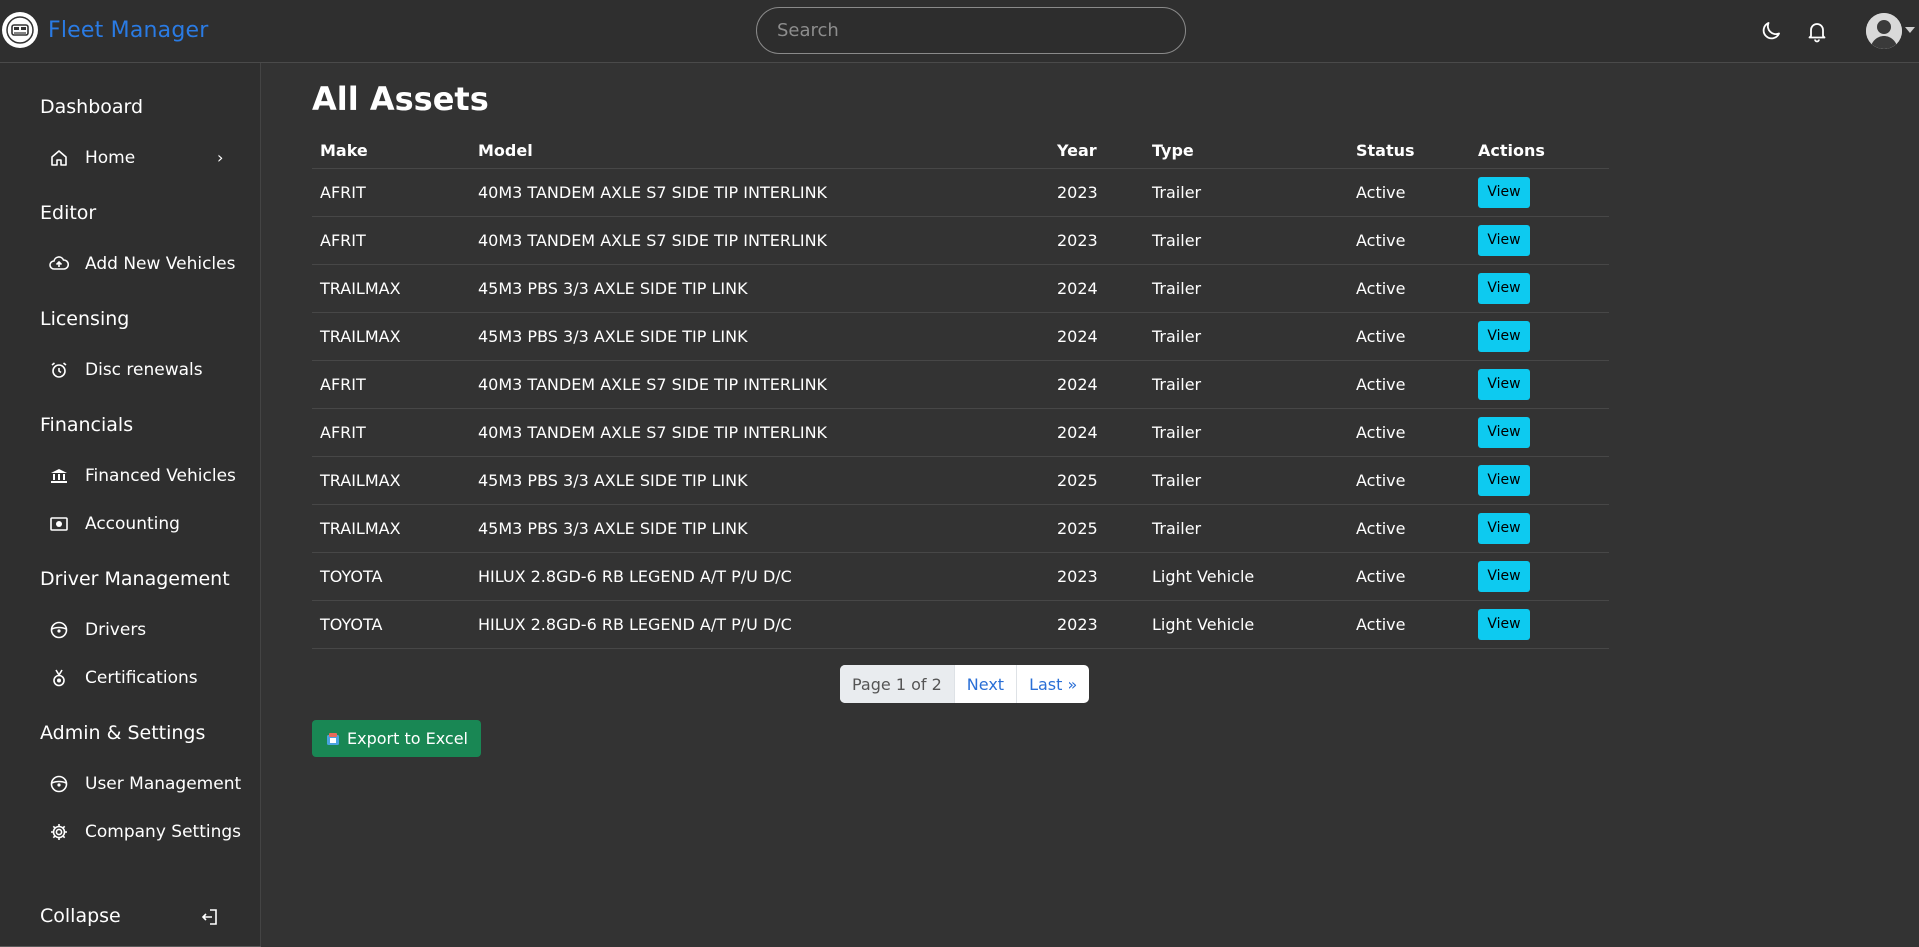 This screenshot has width=1919, height=947. What do you see at coordinates (68, 213) in the screenshot?
I see `sidebar-section-editor: Editor` at bounding box center [68, 213].